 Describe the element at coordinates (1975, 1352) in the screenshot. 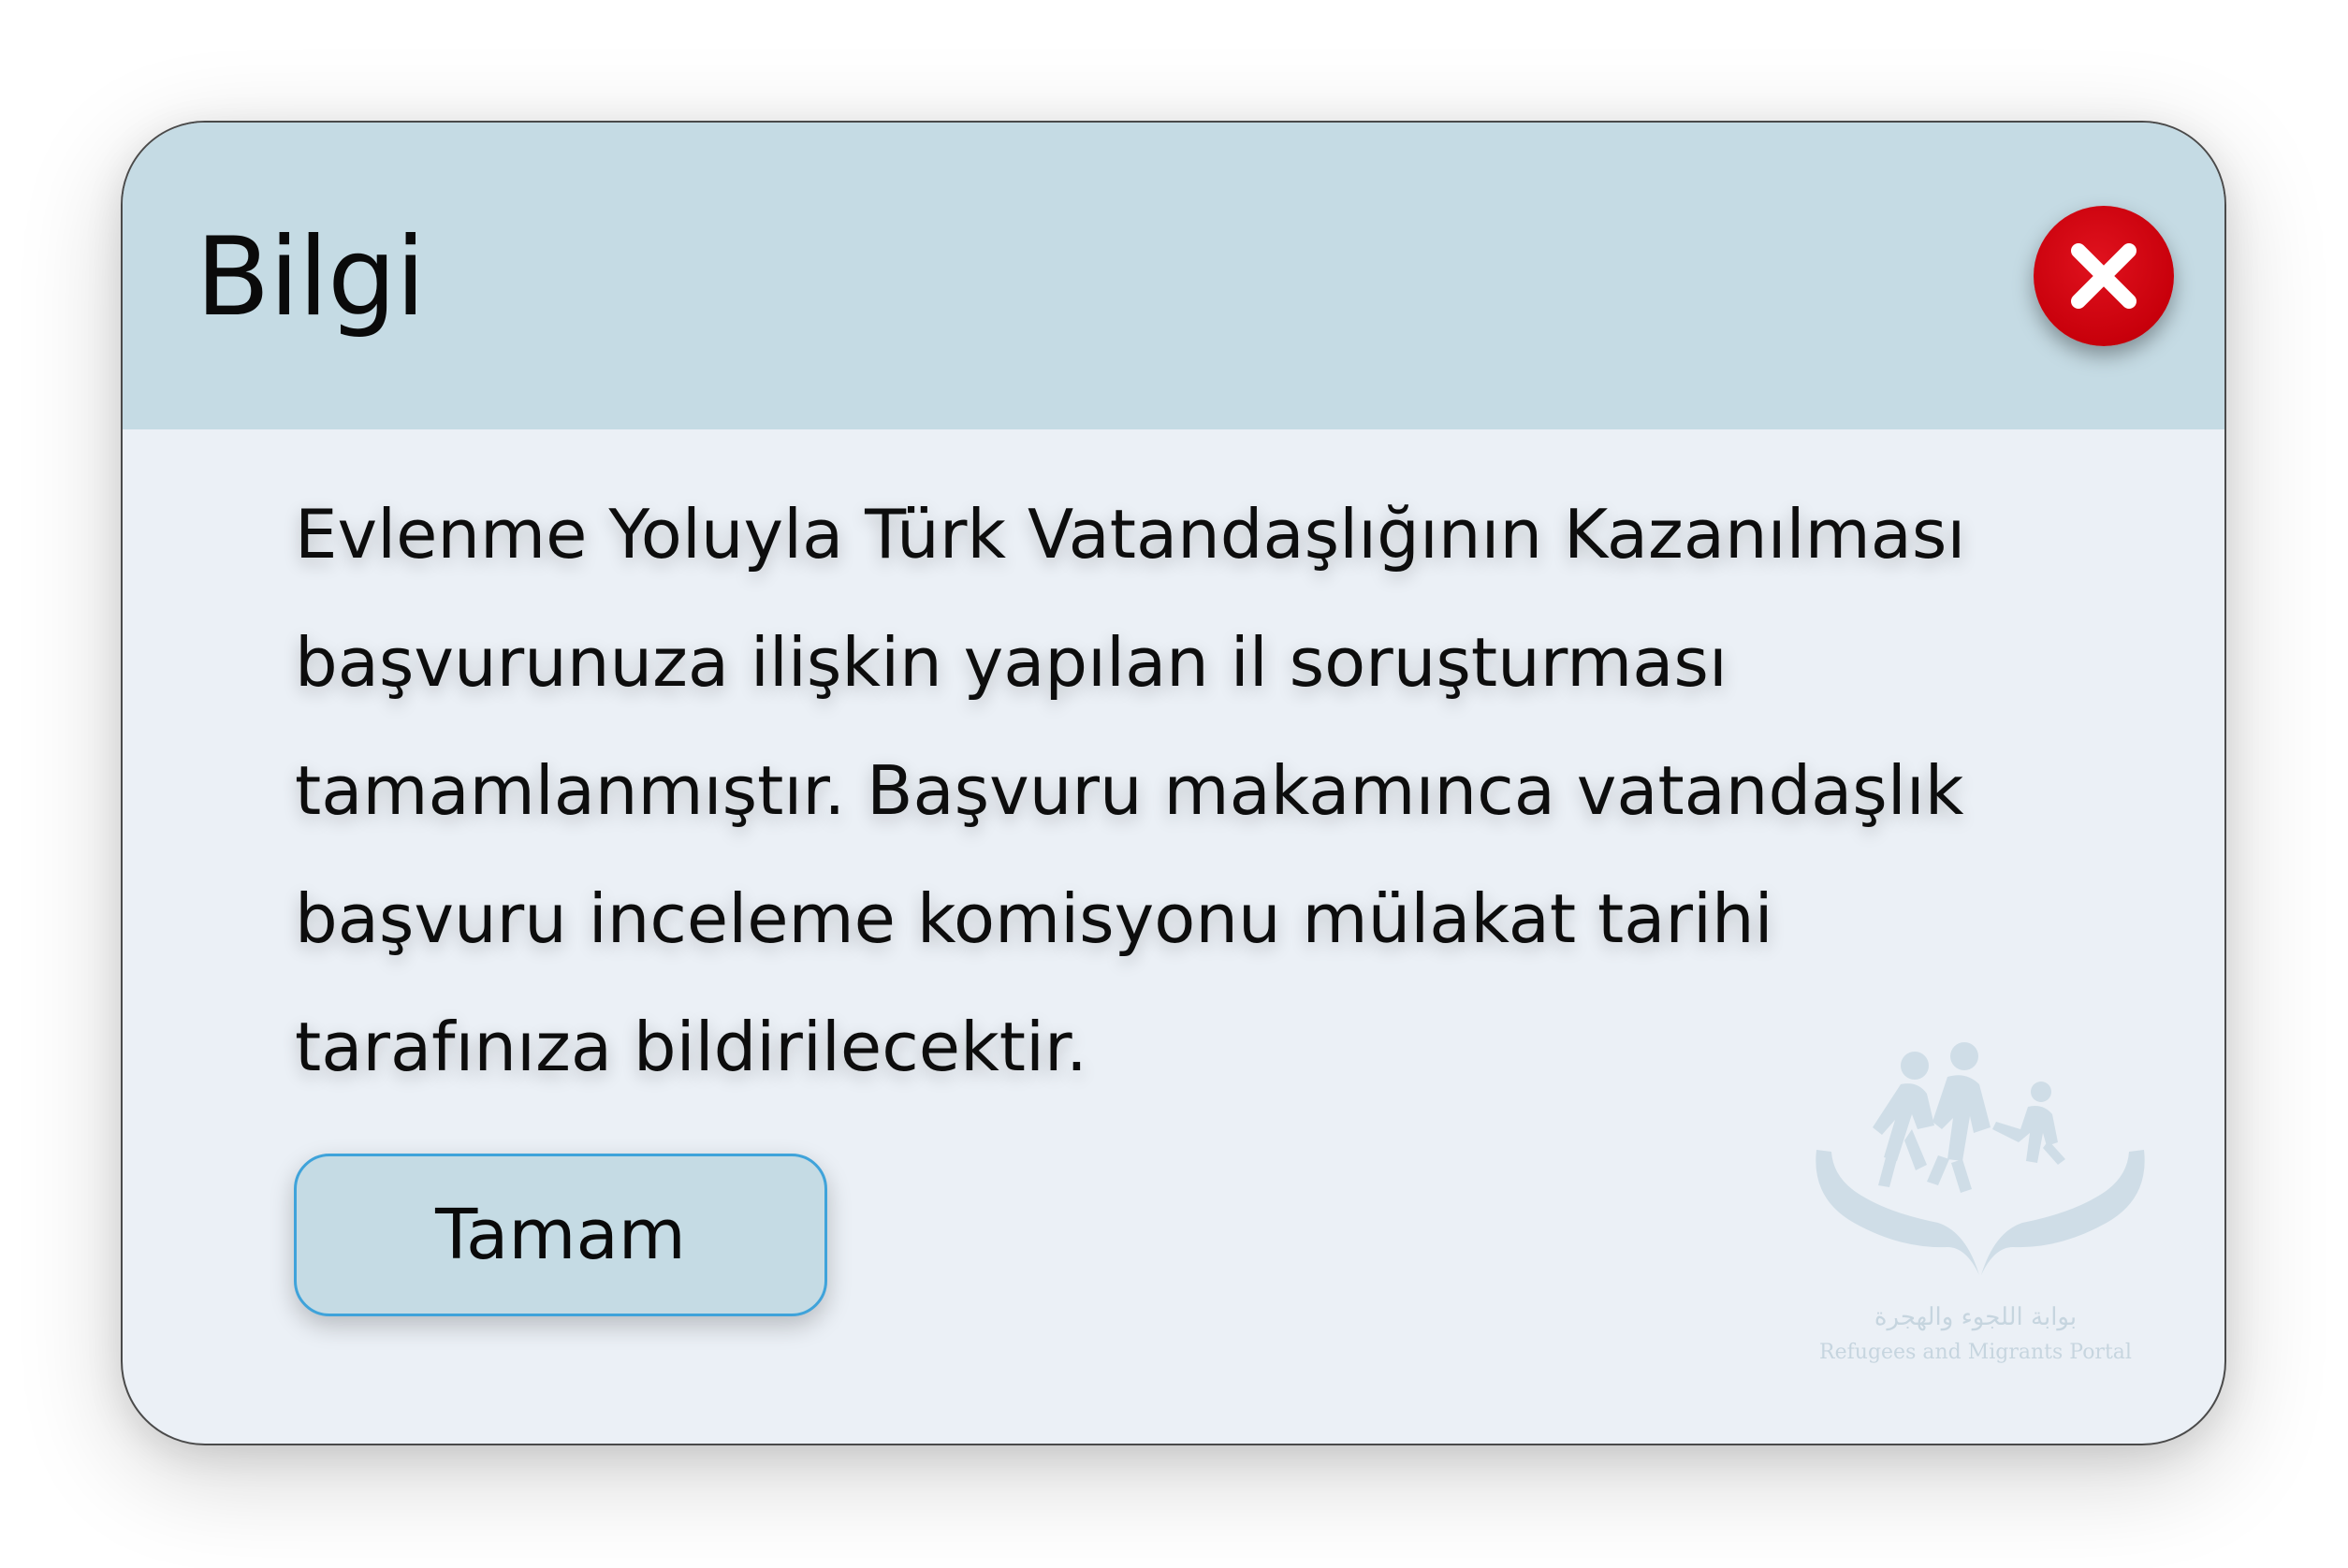

I see `watermark-english-text: Refugees and Migrants Portal` at that location.